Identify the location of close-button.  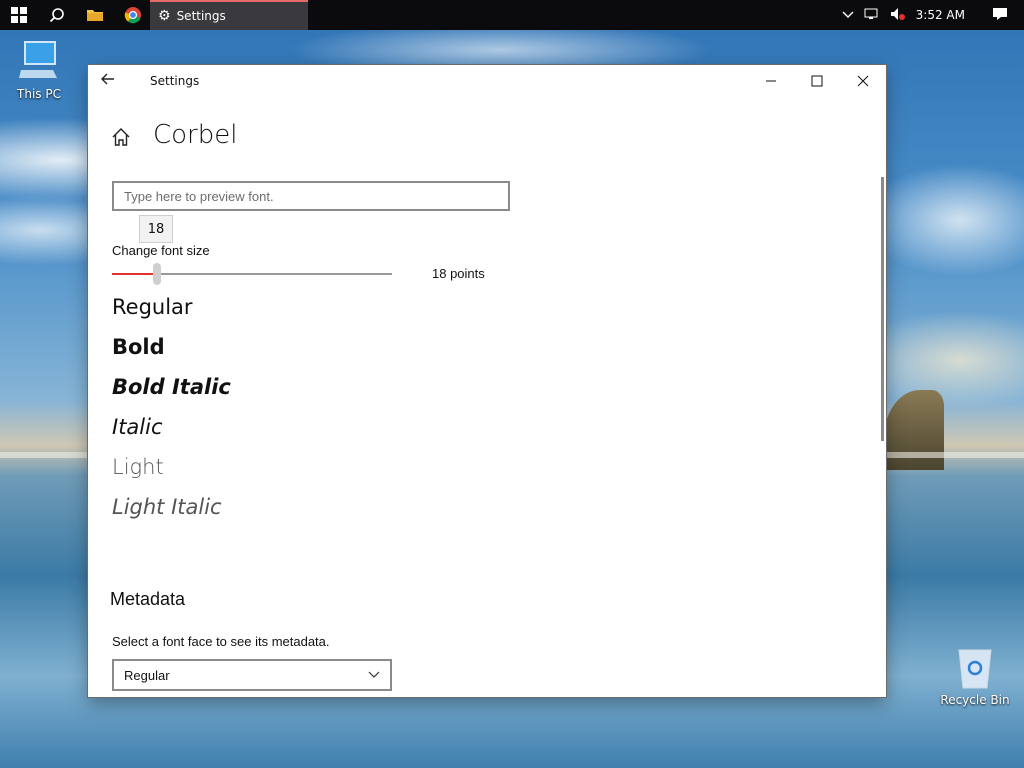
(863, 81).